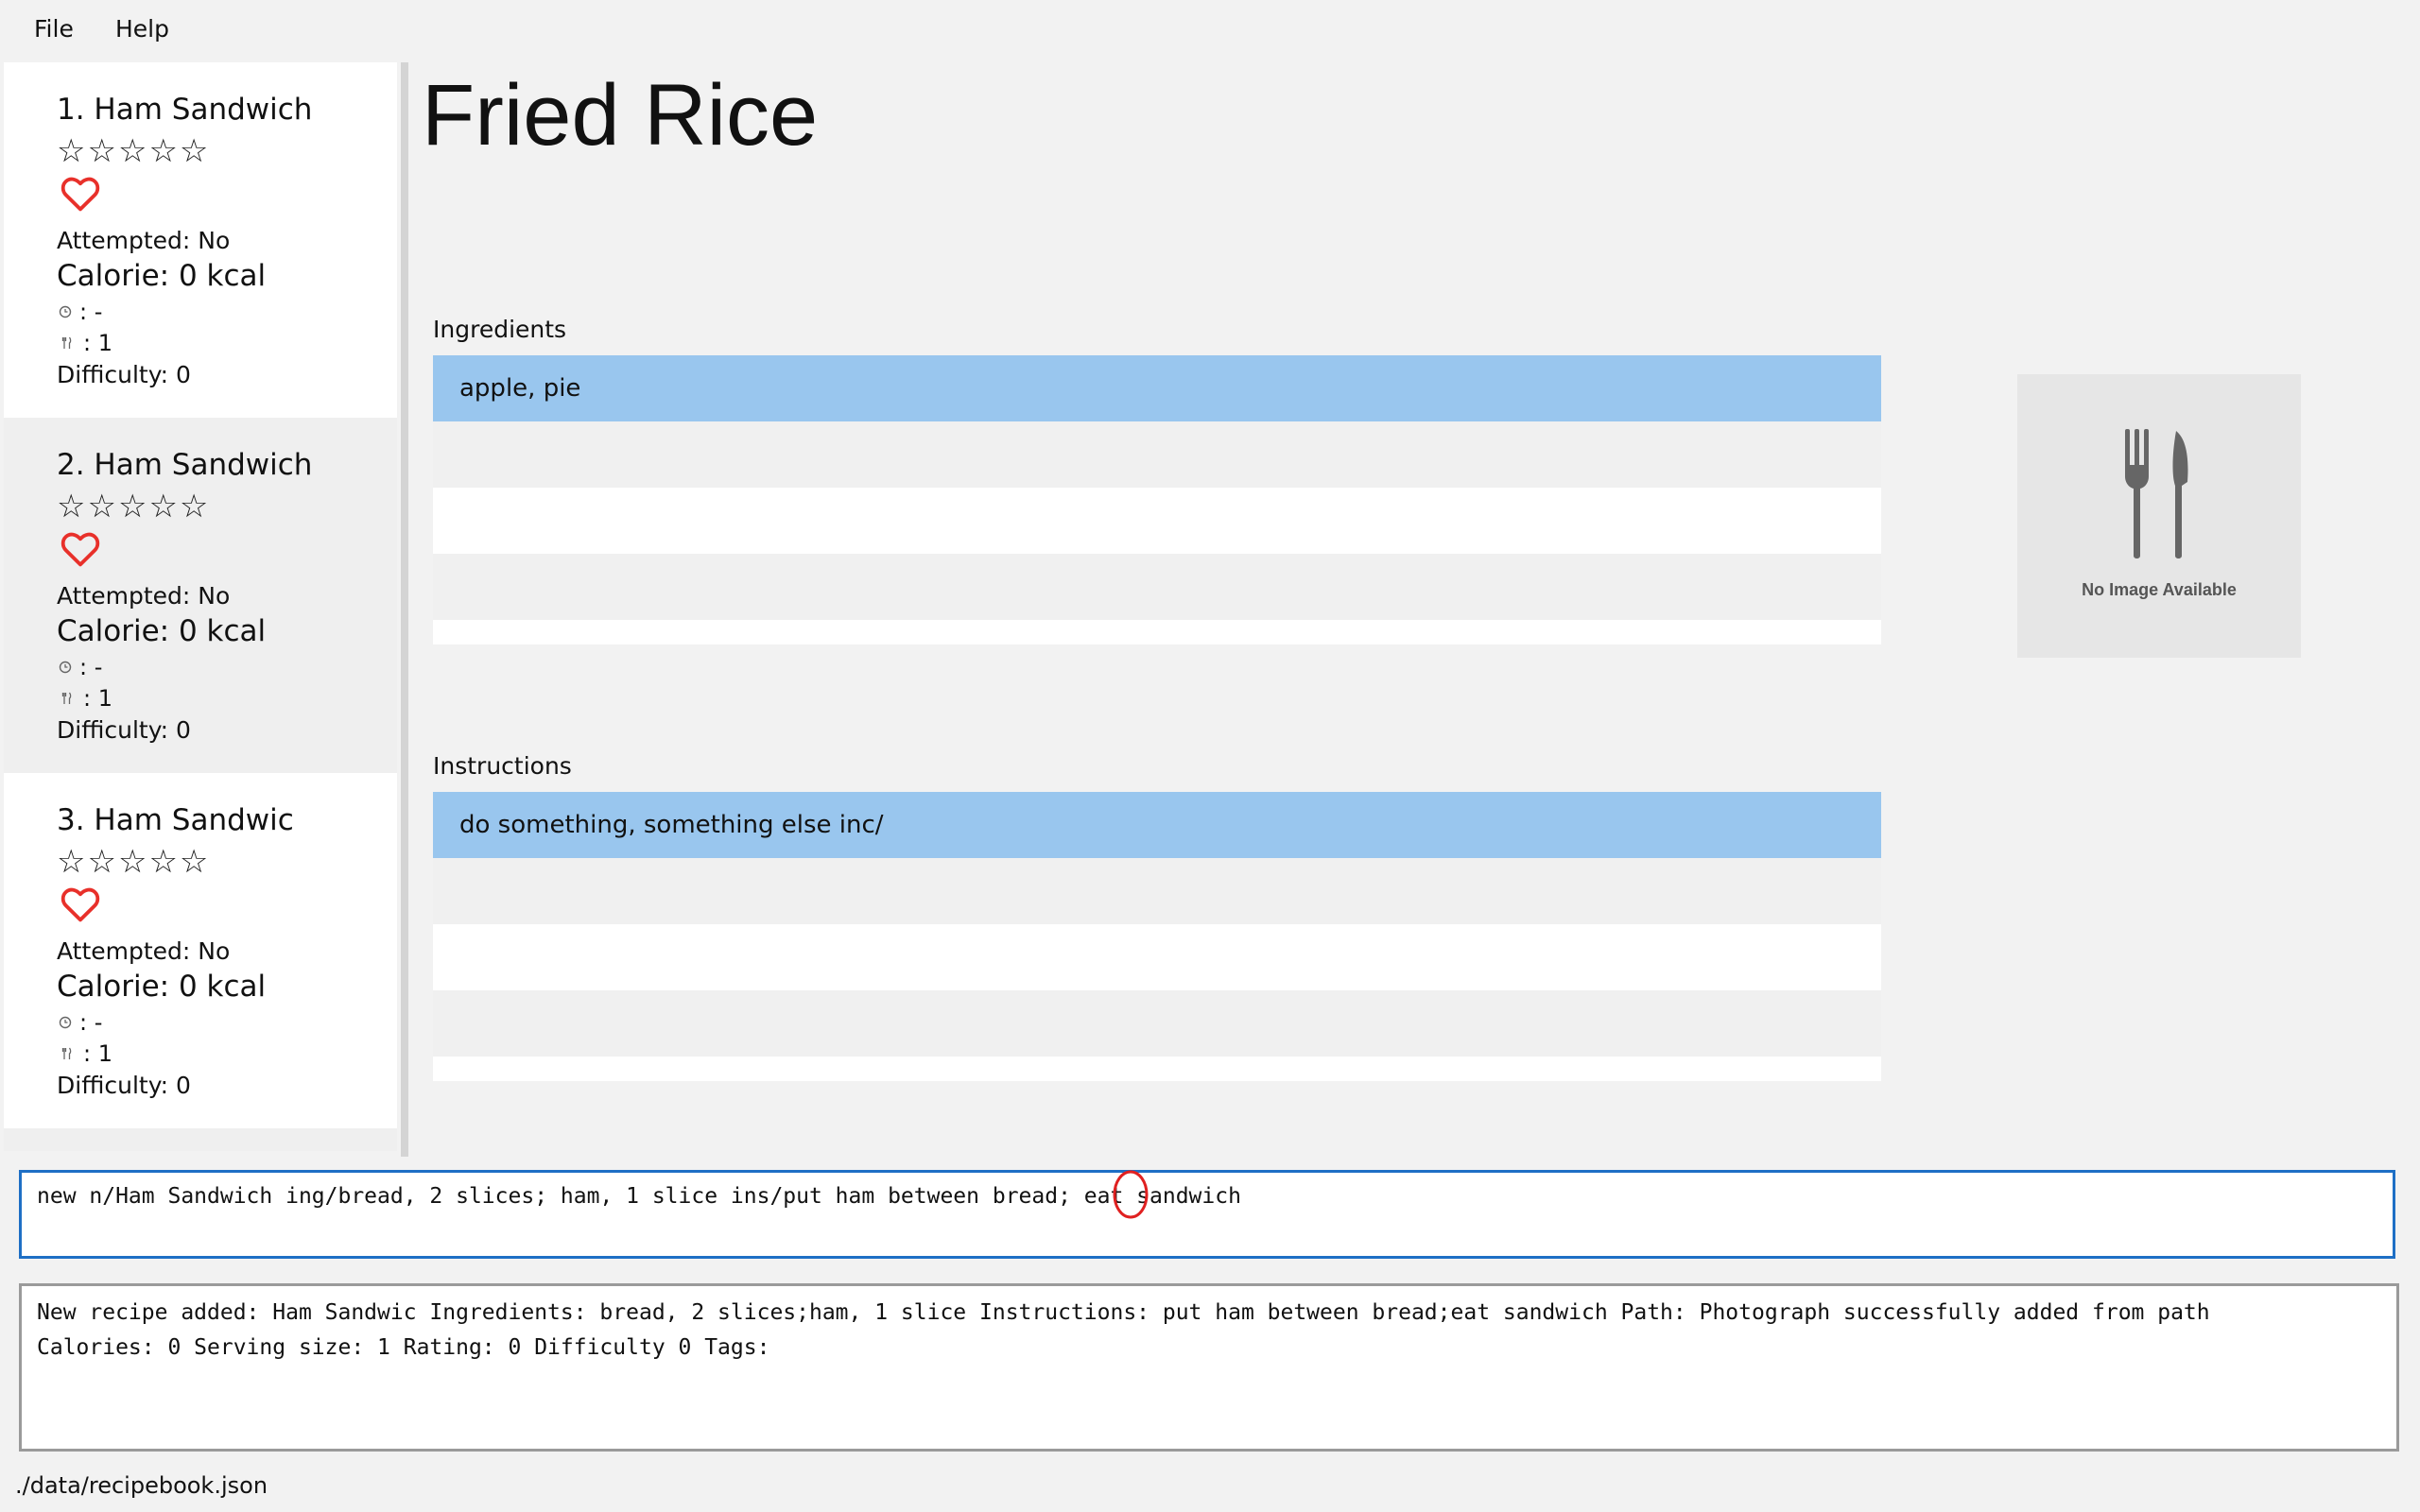  I want to click on no-image-caption: No Image Available, so click(2159, 589).